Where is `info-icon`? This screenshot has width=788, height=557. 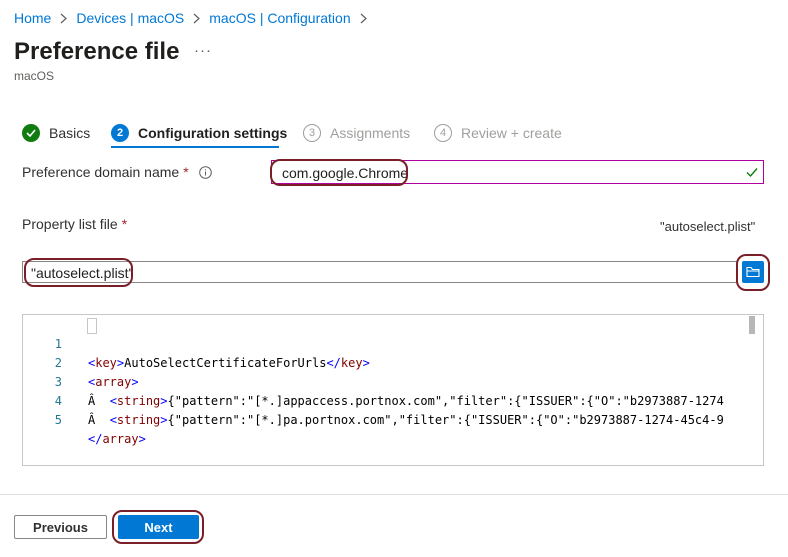 info-icon is located at coordinates (205, 172).